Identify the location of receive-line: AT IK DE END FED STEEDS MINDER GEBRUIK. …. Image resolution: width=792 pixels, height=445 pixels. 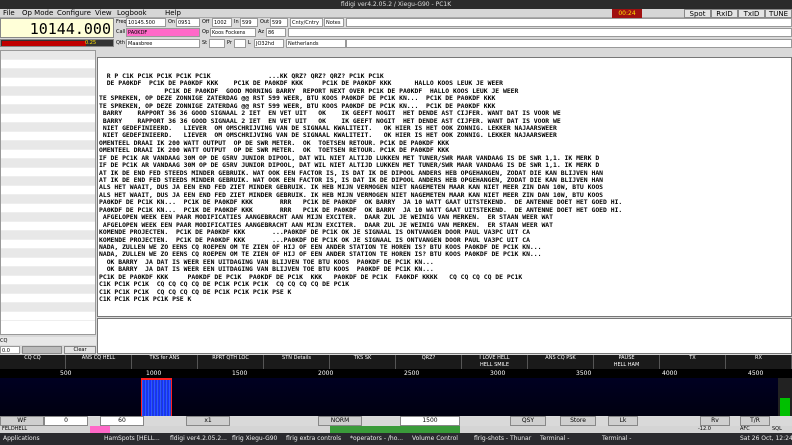
(351, 173).